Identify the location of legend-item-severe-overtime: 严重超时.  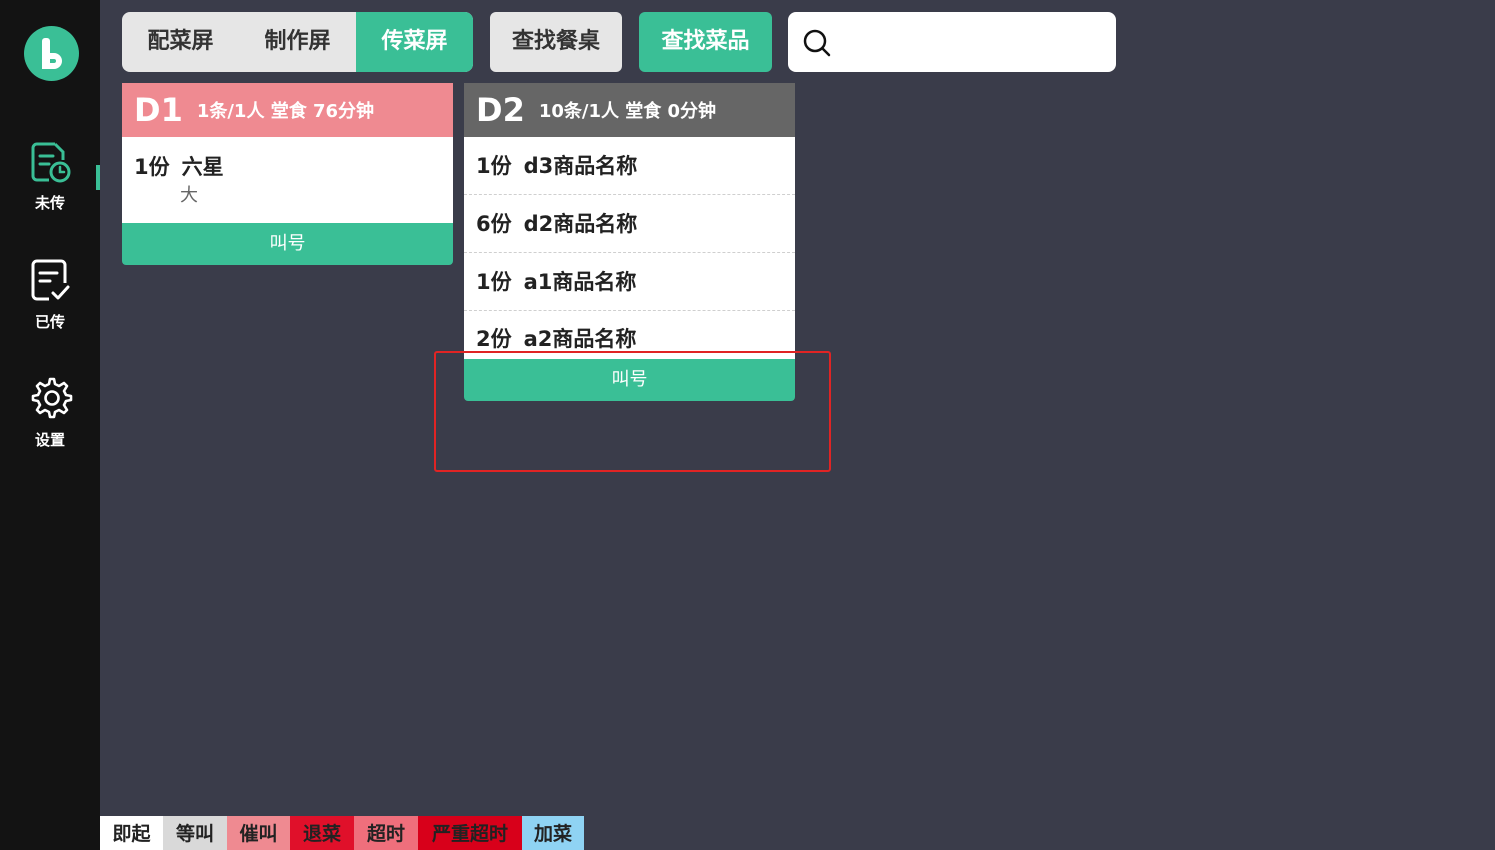
(470, 833).